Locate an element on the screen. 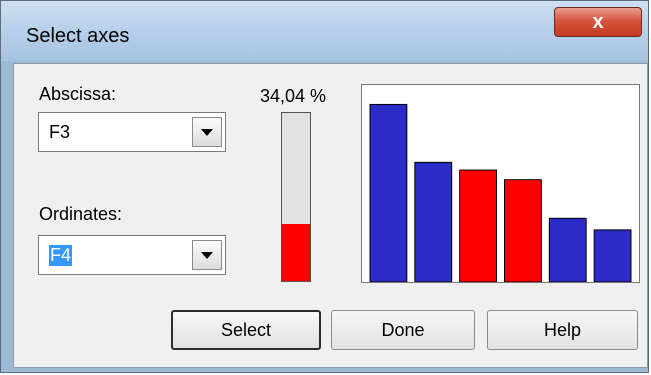 The height and width of the screenshot is (375, 651). gauge-percent-text: 34,04 % is located at coordinates (293, 96).